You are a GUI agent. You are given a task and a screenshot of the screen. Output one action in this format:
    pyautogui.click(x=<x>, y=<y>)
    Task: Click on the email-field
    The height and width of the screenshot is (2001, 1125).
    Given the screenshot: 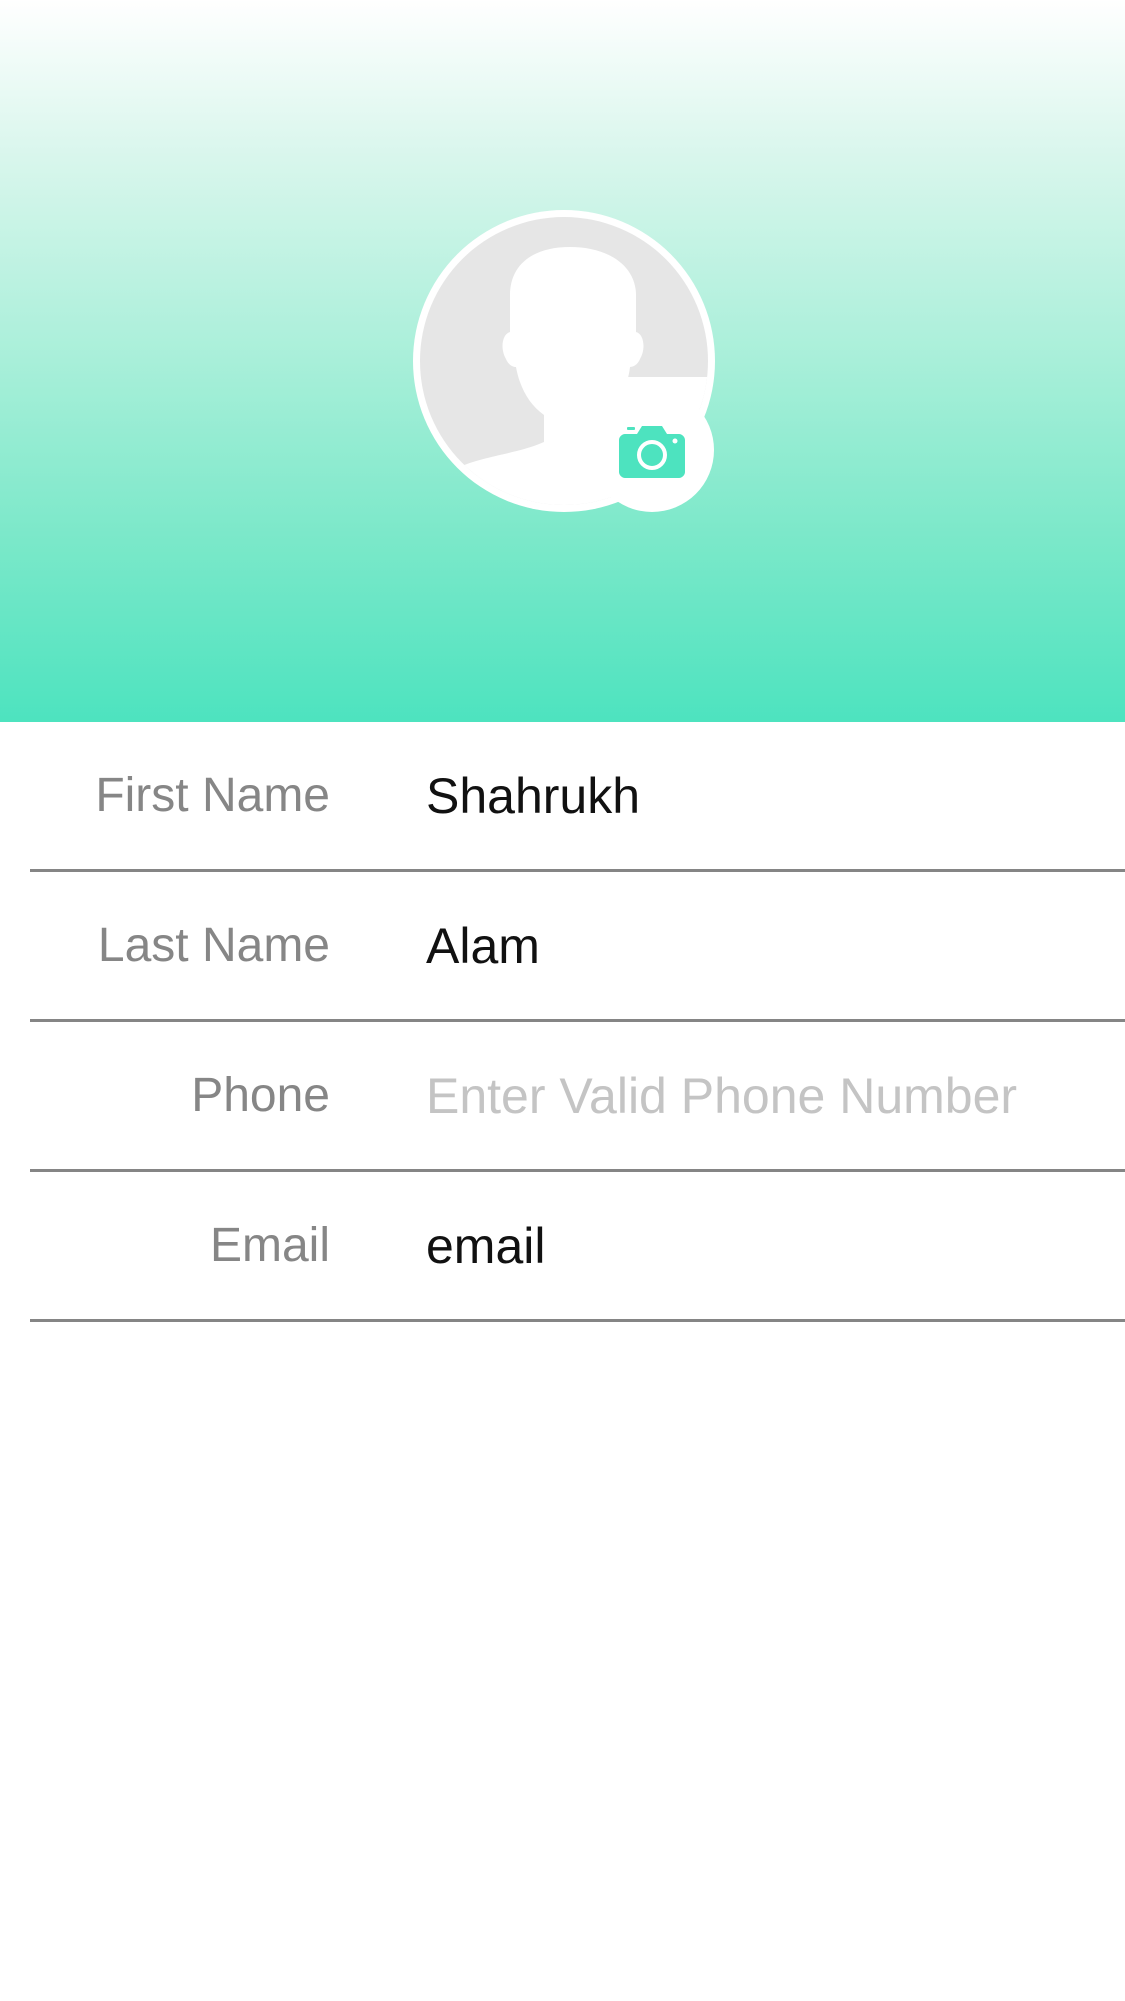 What is the action you would take?
    pyautogui.click(x=766, y=1246)
    